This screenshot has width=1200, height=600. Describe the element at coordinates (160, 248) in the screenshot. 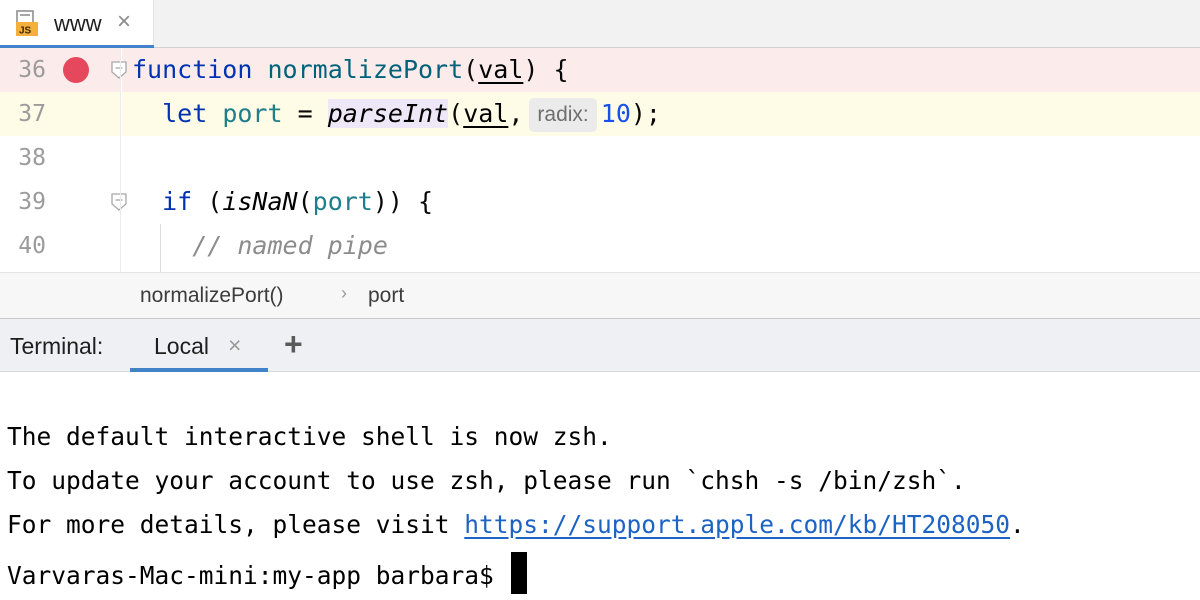

I see `indent-guide` at that location.